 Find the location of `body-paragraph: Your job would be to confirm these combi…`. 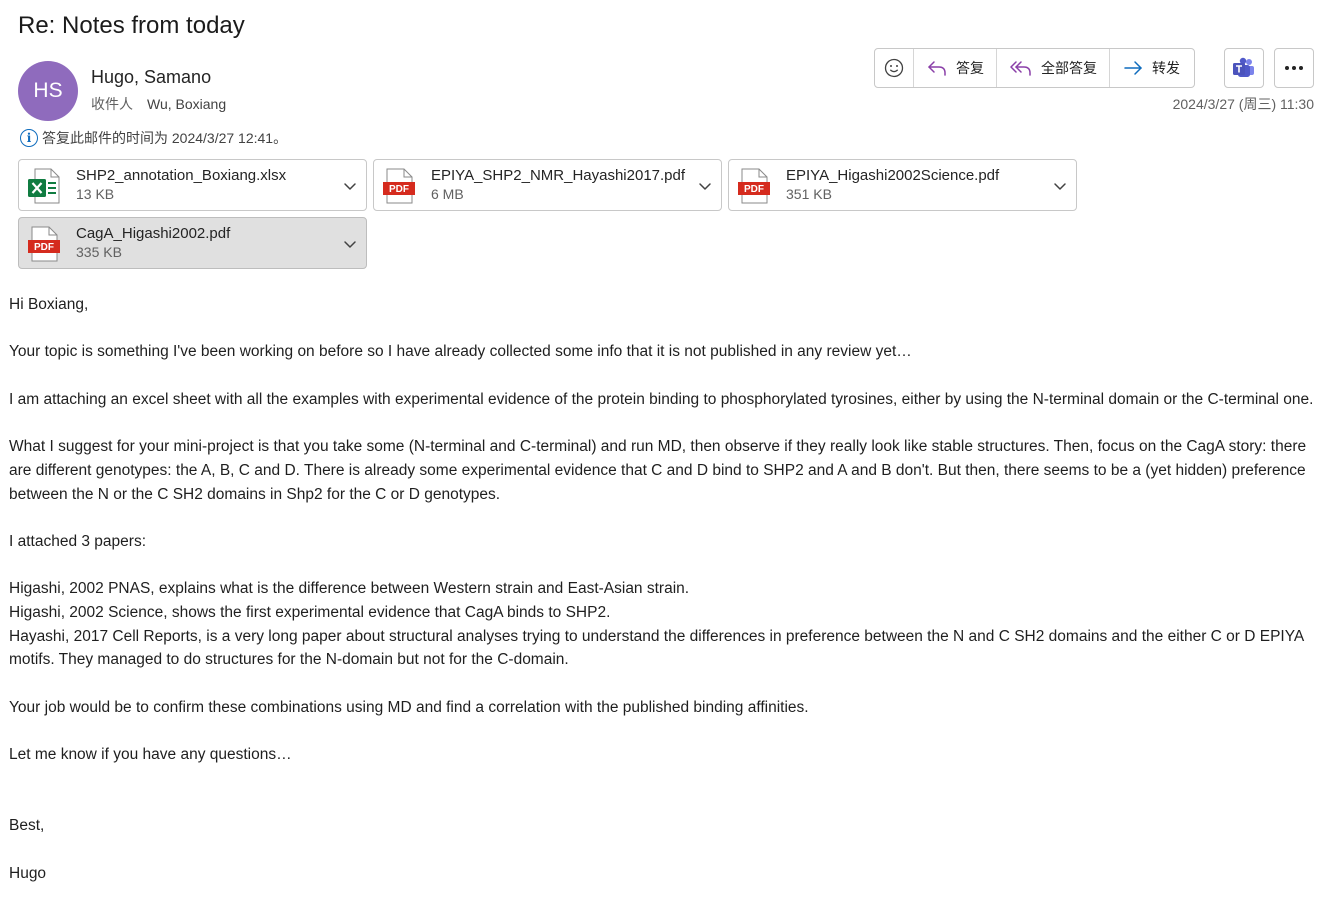

body-paragraph: Your job would be to confirm these combi… is located at coordinates (409, 707).